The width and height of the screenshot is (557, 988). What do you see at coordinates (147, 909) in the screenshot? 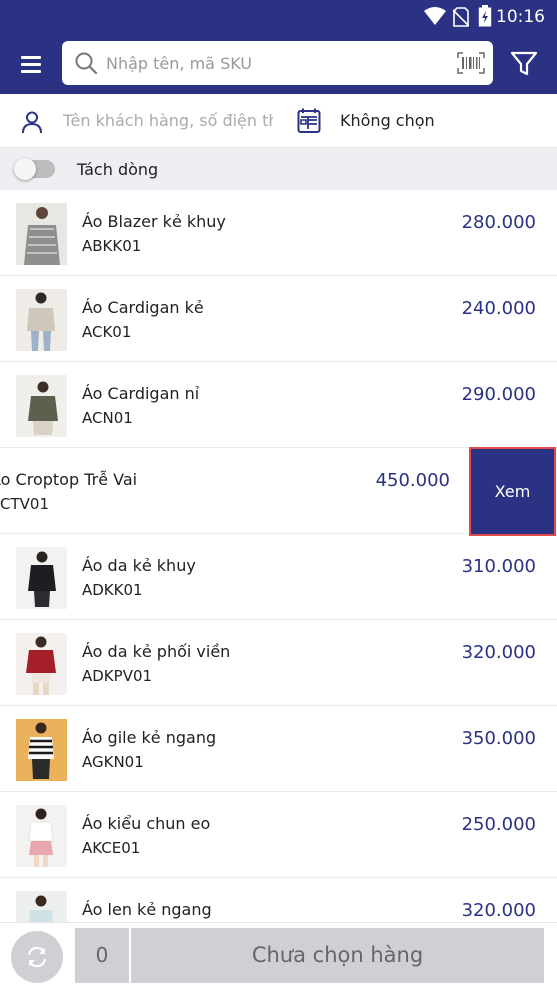
I see `product-name: Áo len kẻ ngang` at bounding box center [147, 909].